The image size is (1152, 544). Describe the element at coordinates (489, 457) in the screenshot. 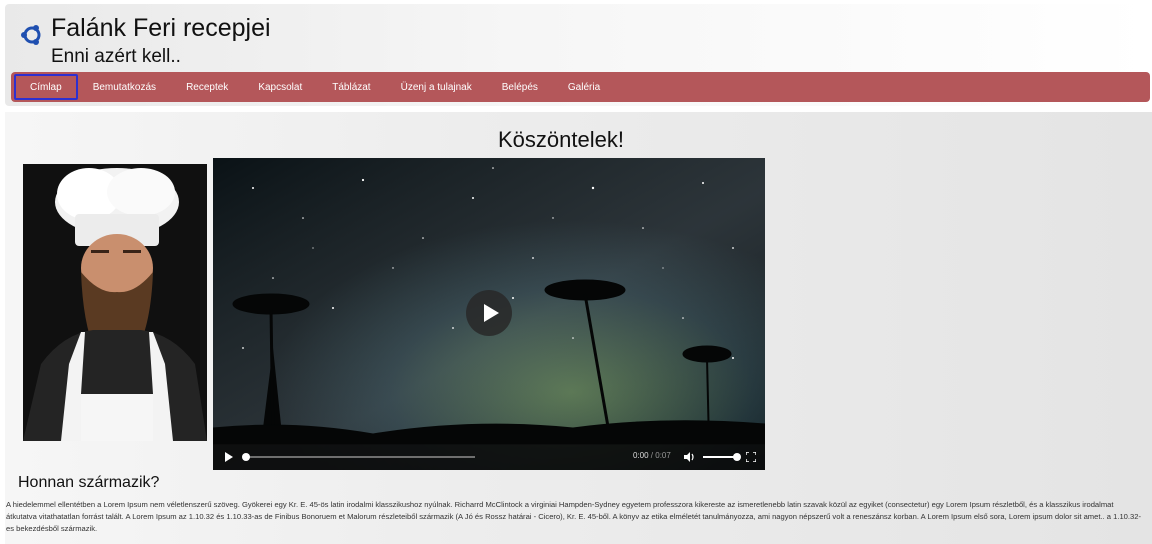

I see `video-controls: 0:00 / 0:07` at that location.